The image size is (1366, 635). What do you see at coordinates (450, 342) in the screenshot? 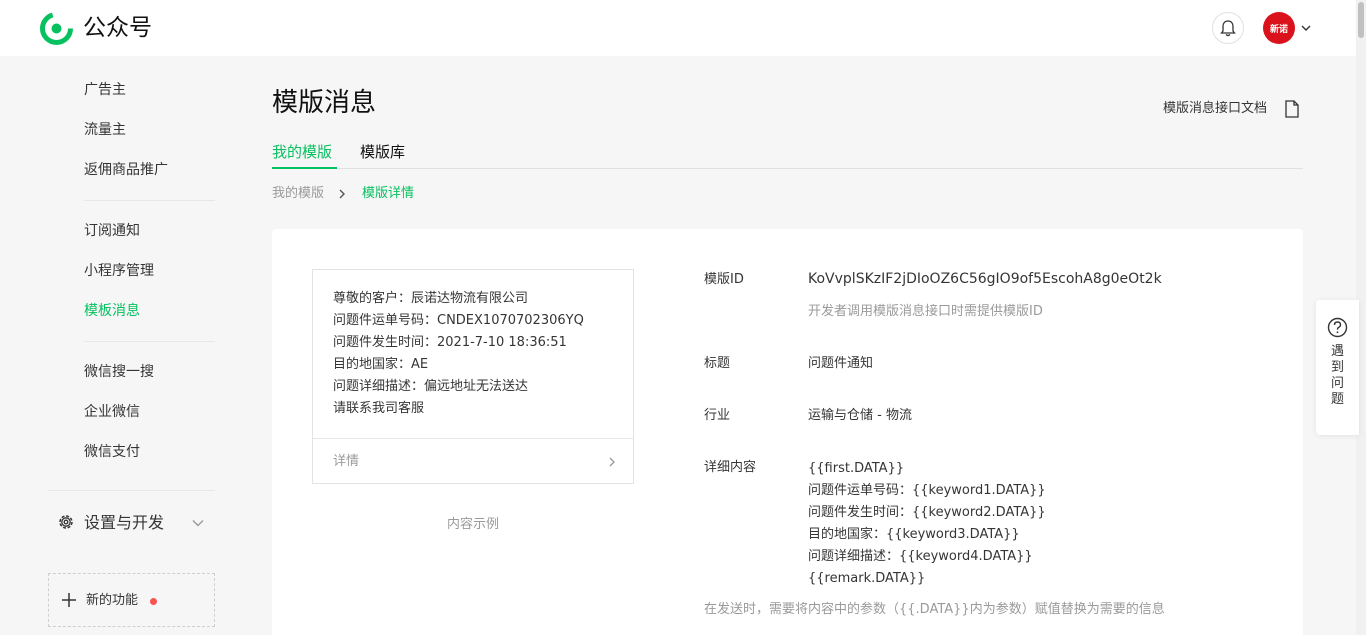
I see `preview-line: 问题件发生时间：2021-7-10 18:36:51` at bounding box center [450, 342].